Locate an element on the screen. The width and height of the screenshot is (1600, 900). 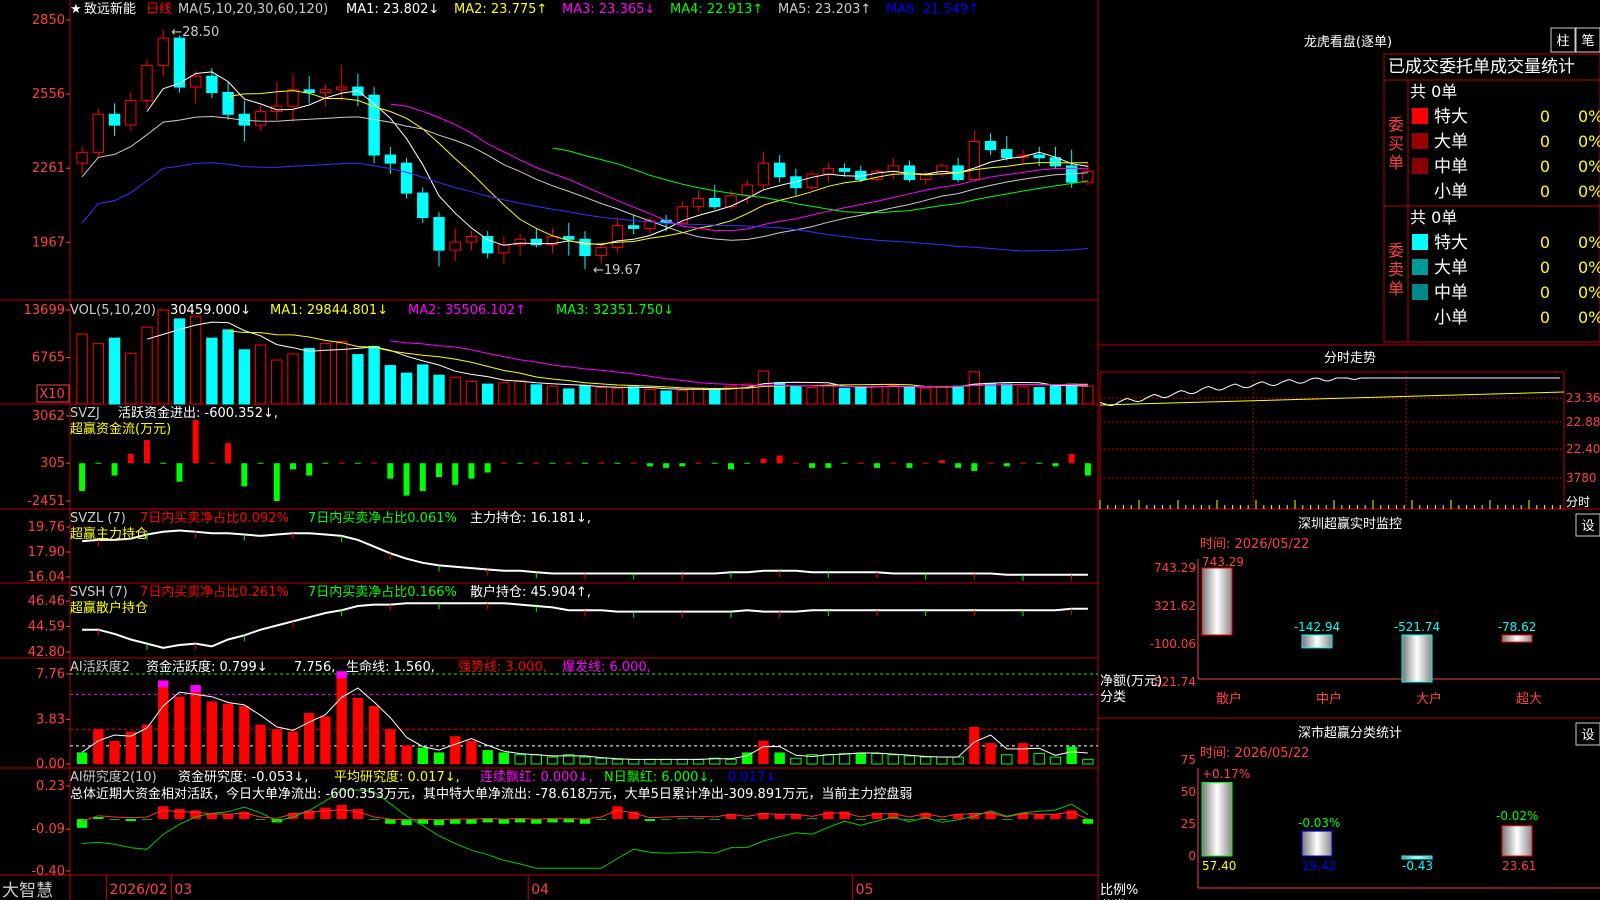
classify-ytick-1: 50 is located at coordinates (1188, 792).